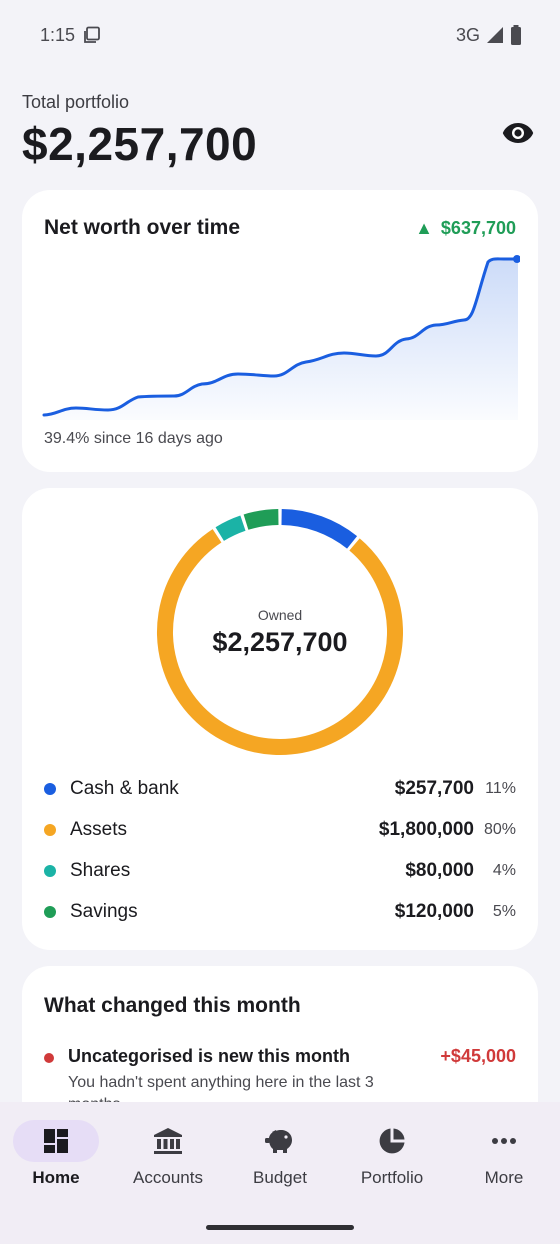  I want to click on battery-icon, so click(516, 35).